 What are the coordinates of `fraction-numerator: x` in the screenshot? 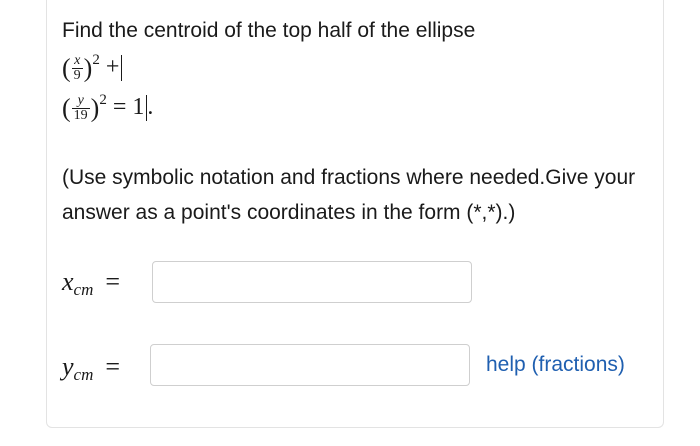 It's located at (77, 61).